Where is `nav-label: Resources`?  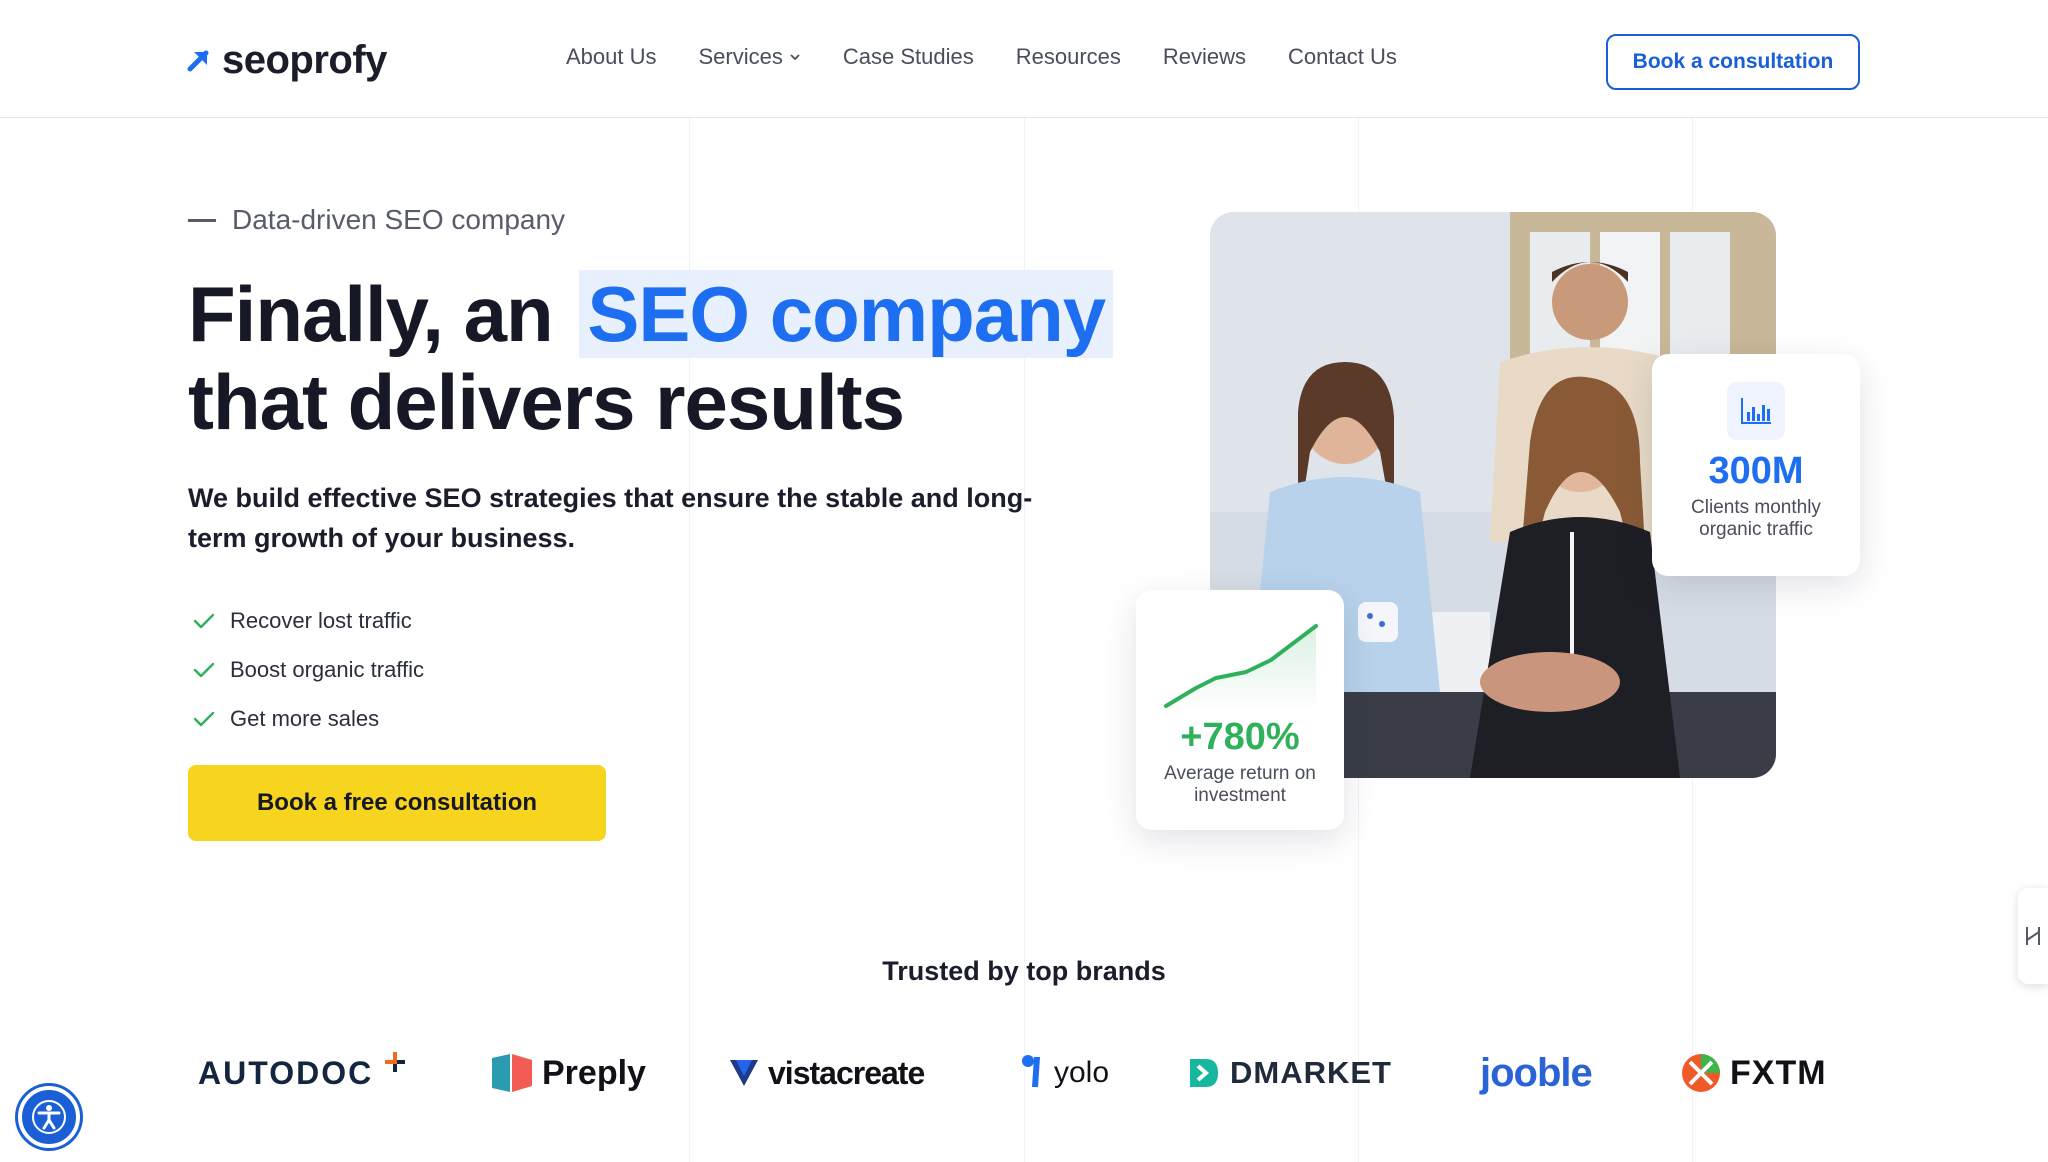
nav-label: Resources is located at coordinates (1068, 56).